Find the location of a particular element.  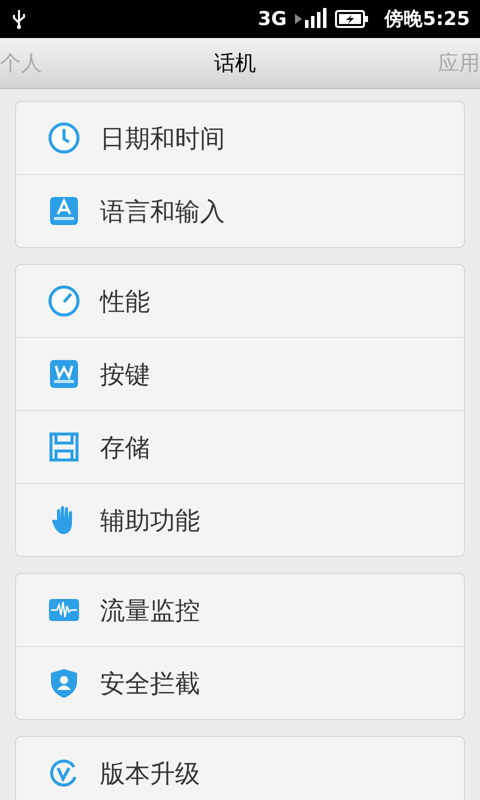

network-type: 3G is located at coordinates (272, 19).